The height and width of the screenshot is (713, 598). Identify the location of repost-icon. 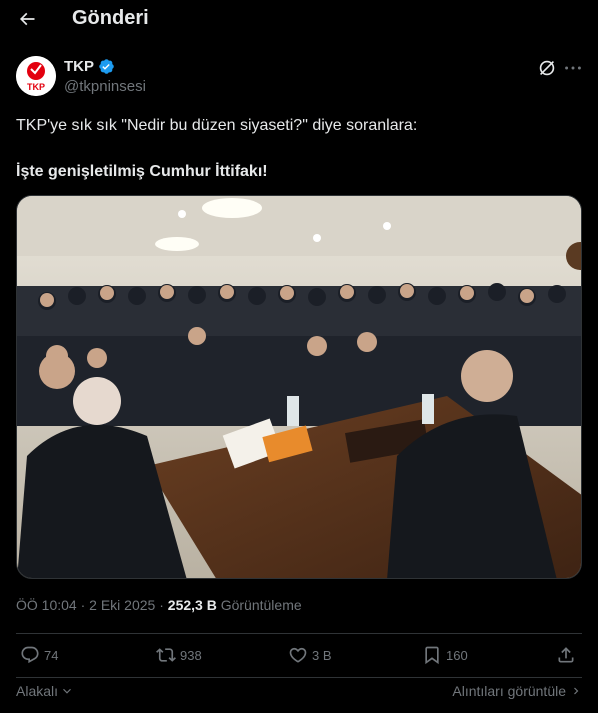
(166, 655).